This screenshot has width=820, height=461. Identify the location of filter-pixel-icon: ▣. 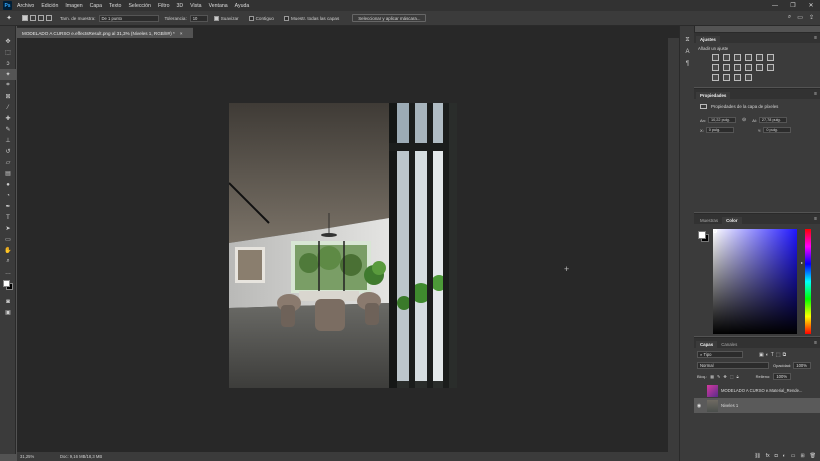
(761, 355).